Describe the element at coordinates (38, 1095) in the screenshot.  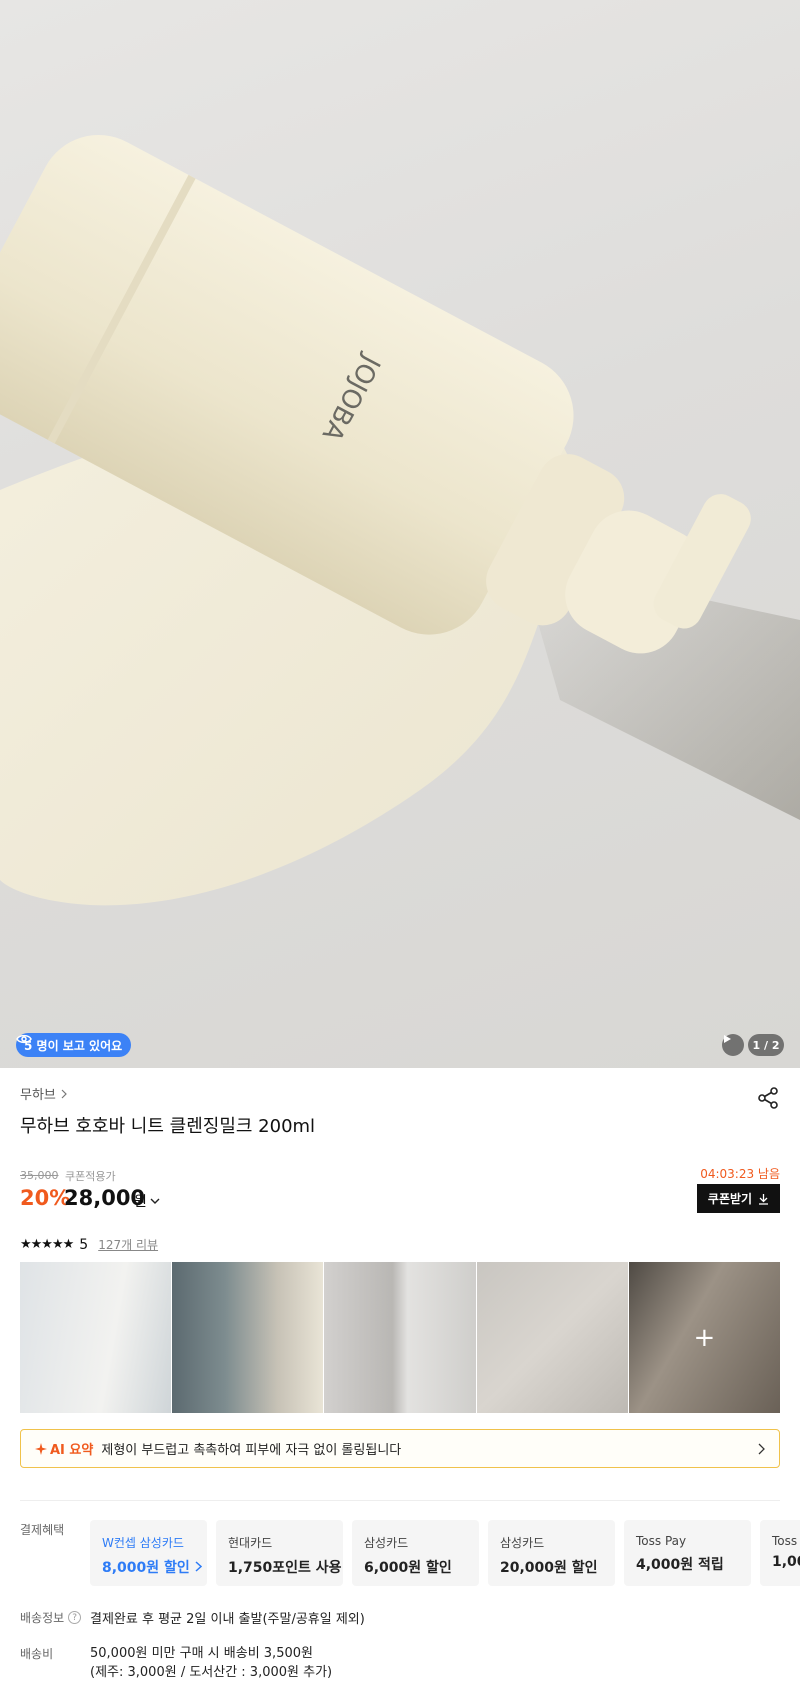
I see `brand-name: 무하브` at that location.